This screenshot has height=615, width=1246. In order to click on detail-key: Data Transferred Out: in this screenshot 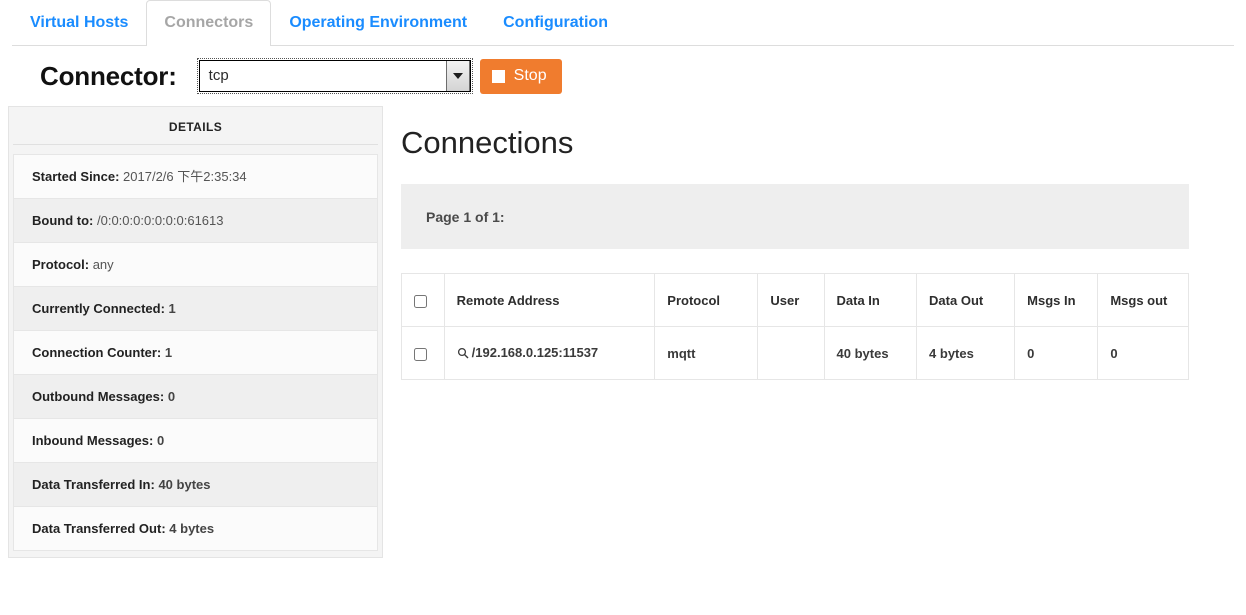, I will do `click(99, 528)`.